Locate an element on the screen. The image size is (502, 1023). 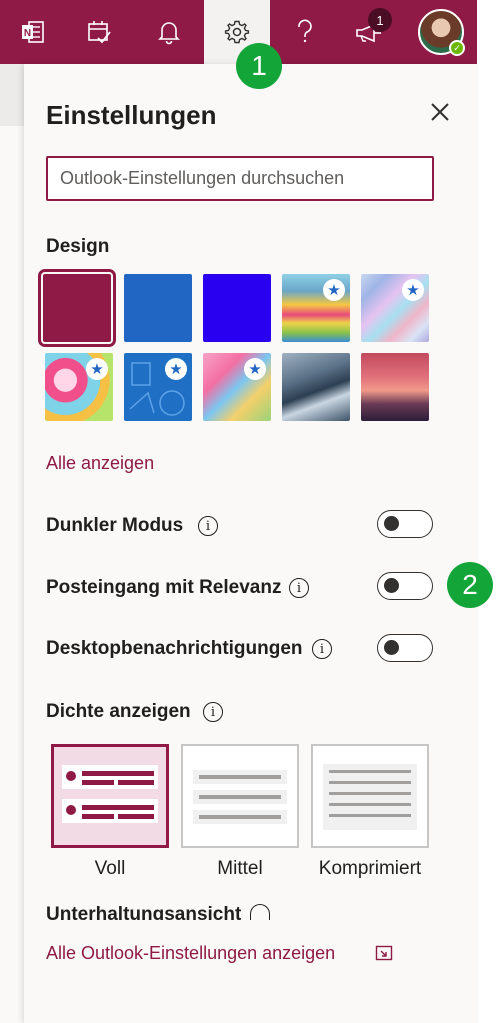
help-icon is located at coordinates (305, 31).